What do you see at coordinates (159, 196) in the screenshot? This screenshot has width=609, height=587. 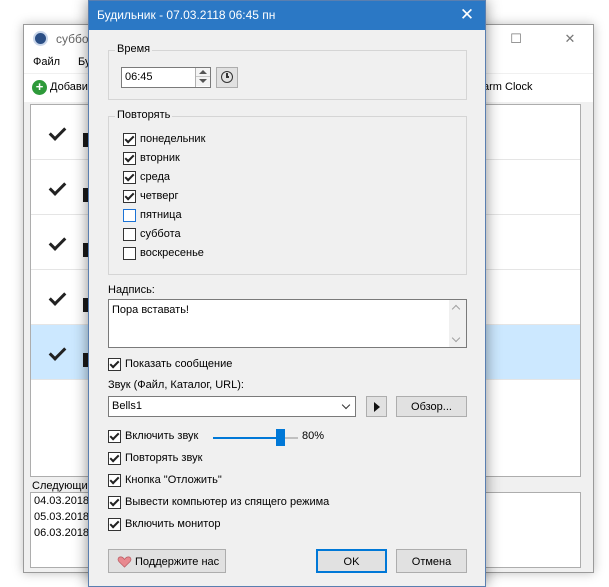 I see `day-thursday-label: четверг` at bounding box center [159, 196].